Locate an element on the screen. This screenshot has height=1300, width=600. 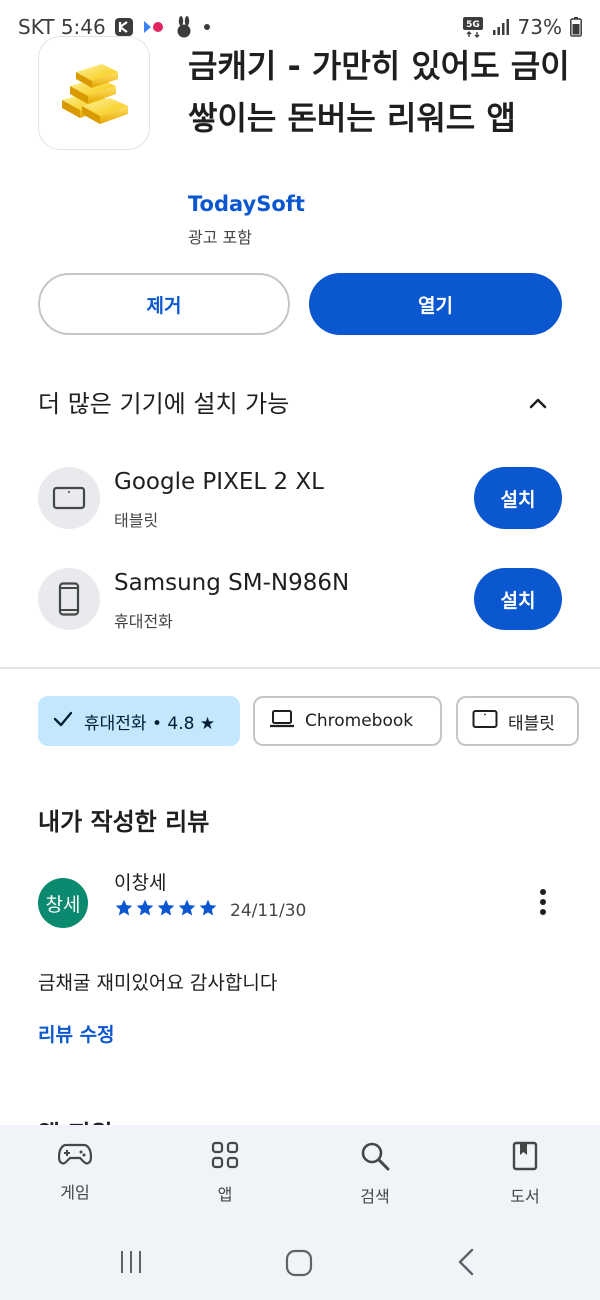
book-icon is located at coordinates (525, 1158).